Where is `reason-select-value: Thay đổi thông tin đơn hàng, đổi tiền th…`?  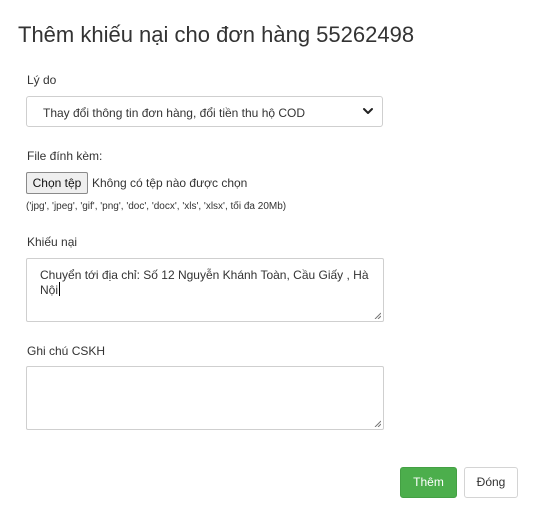 reason-select-value: Thay đổi thông tin đơn hàng, đổi tiền th… is located at coordinates (174, 113).